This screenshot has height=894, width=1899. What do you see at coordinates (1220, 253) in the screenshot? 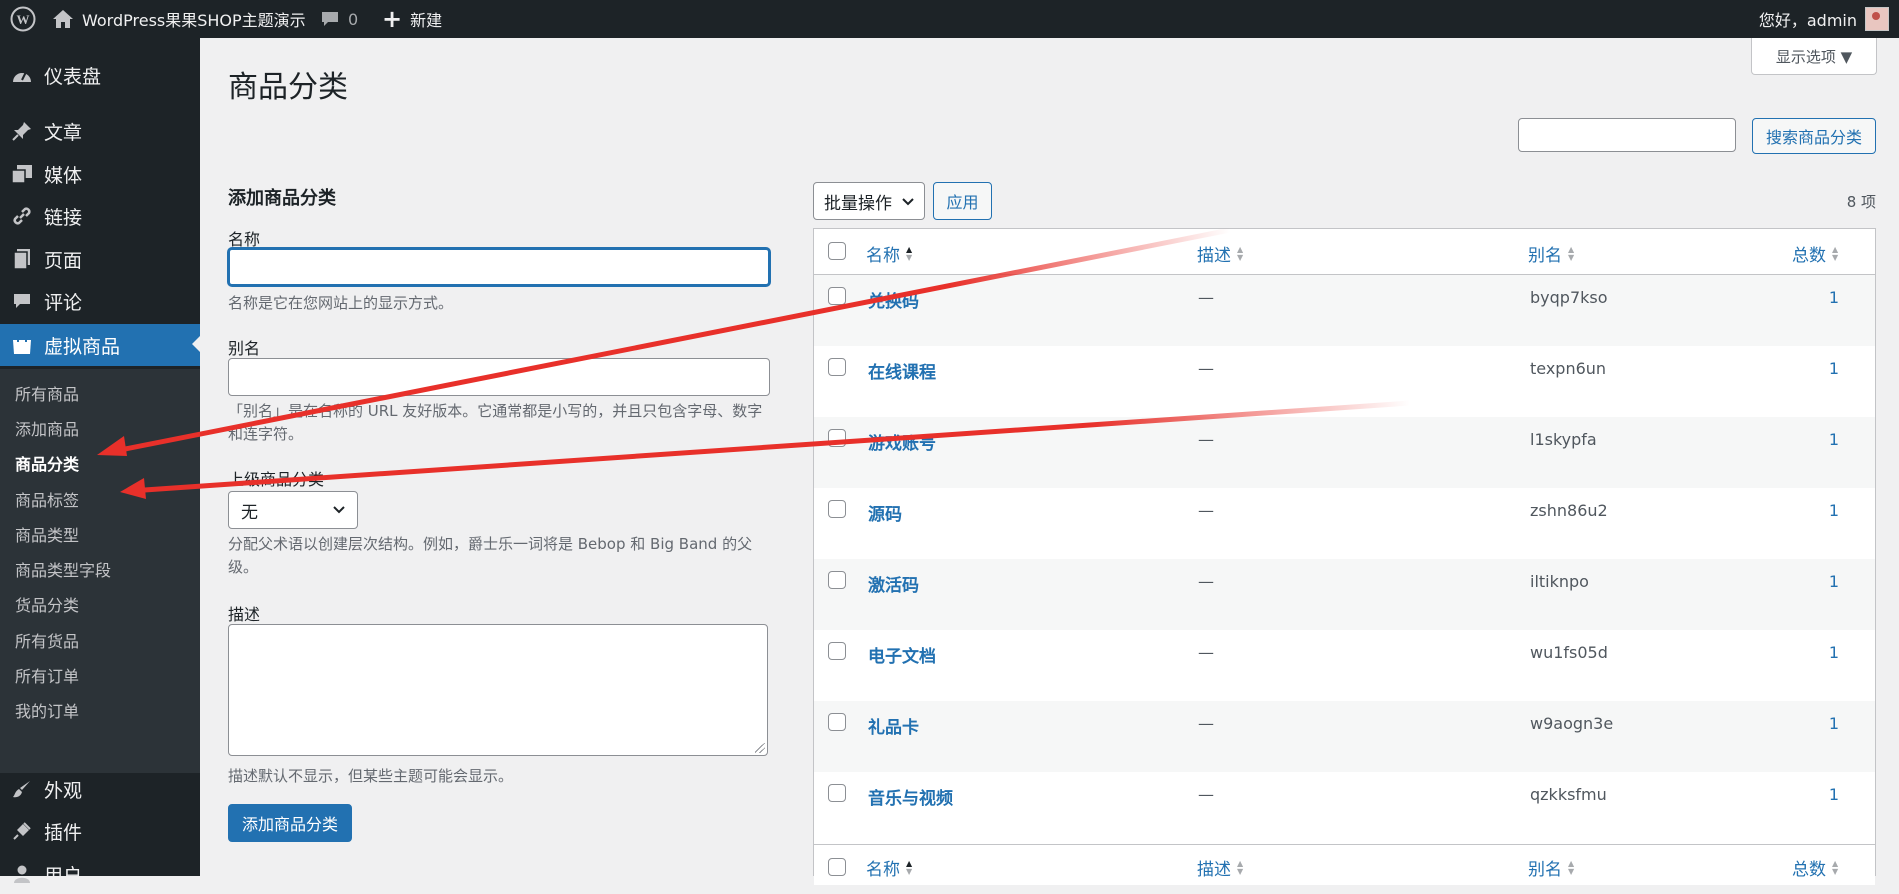
I see `column-header-description: 描述 ▲ ▼` at bounding box center [1220, 253].